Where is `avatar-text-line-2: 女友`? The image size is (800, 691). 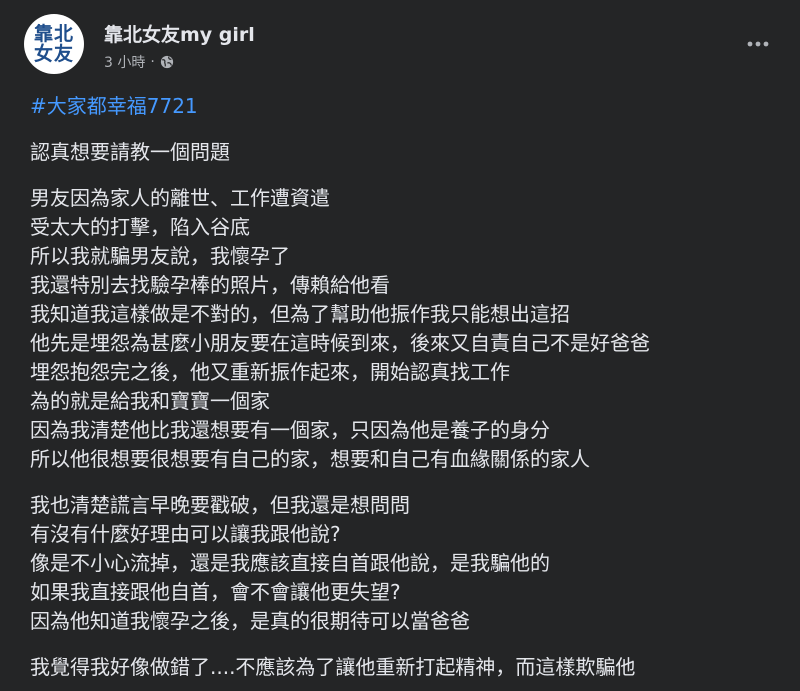 avatar-text-line-2: 女友 is located at coordinates (53, 54).